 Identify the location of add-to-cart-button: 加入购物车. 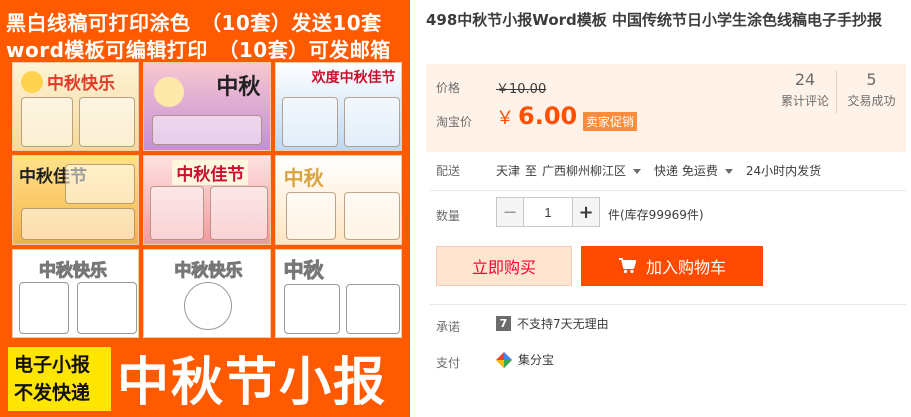
(672, 266).